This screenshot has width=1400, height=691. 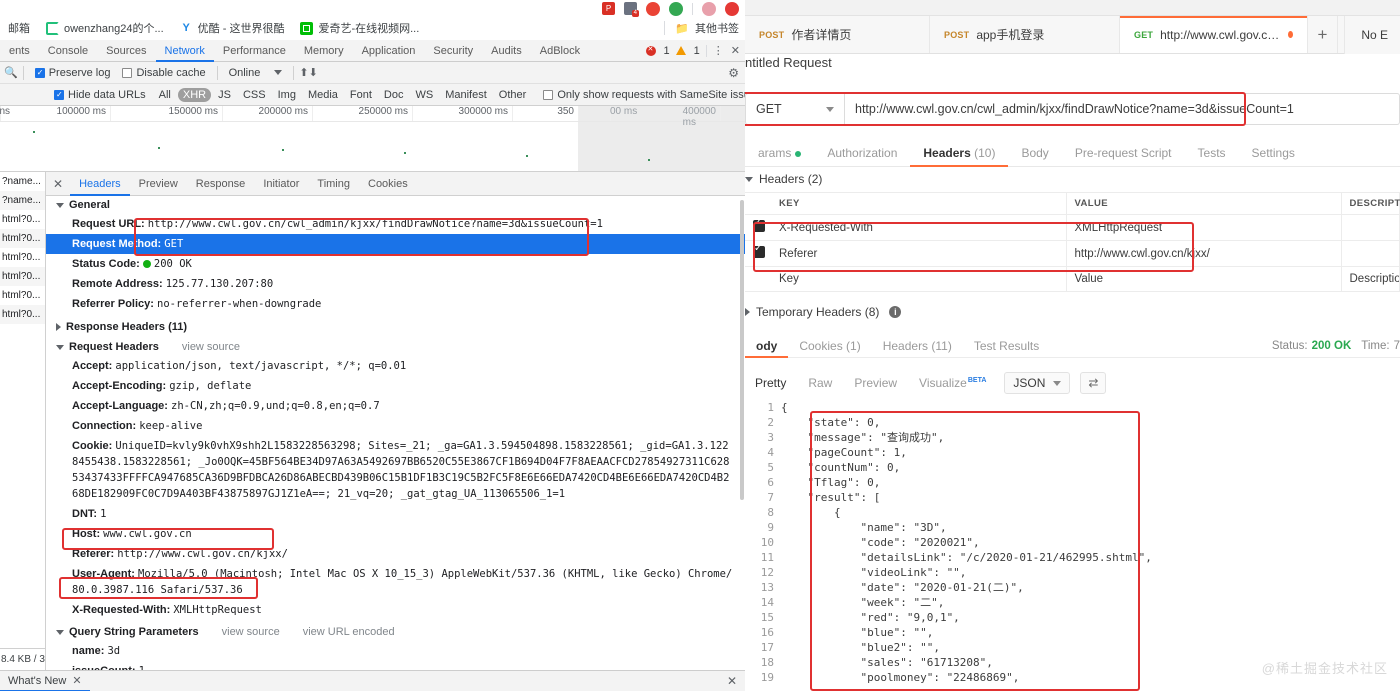 I want to click on filter-type-media: Media, so click(x=323, y=95).